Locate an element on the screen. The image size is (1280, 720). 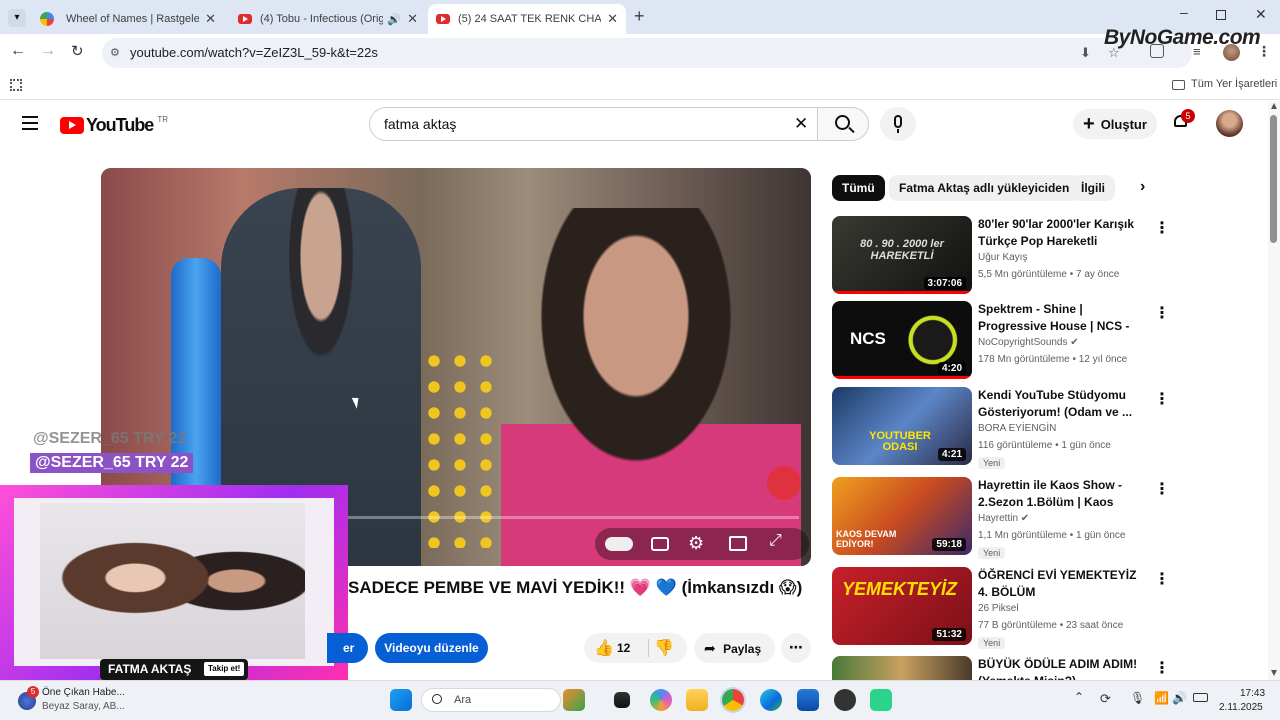
scroll-thumb is located at coordinates (1273, 179).